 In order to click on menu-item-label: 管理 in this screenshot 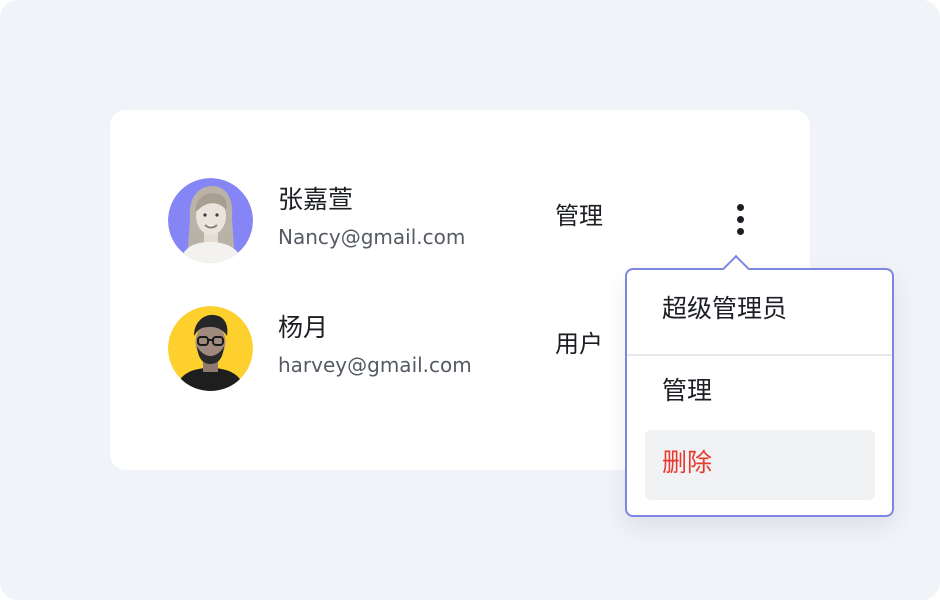, I will do `click(687, 390)`.